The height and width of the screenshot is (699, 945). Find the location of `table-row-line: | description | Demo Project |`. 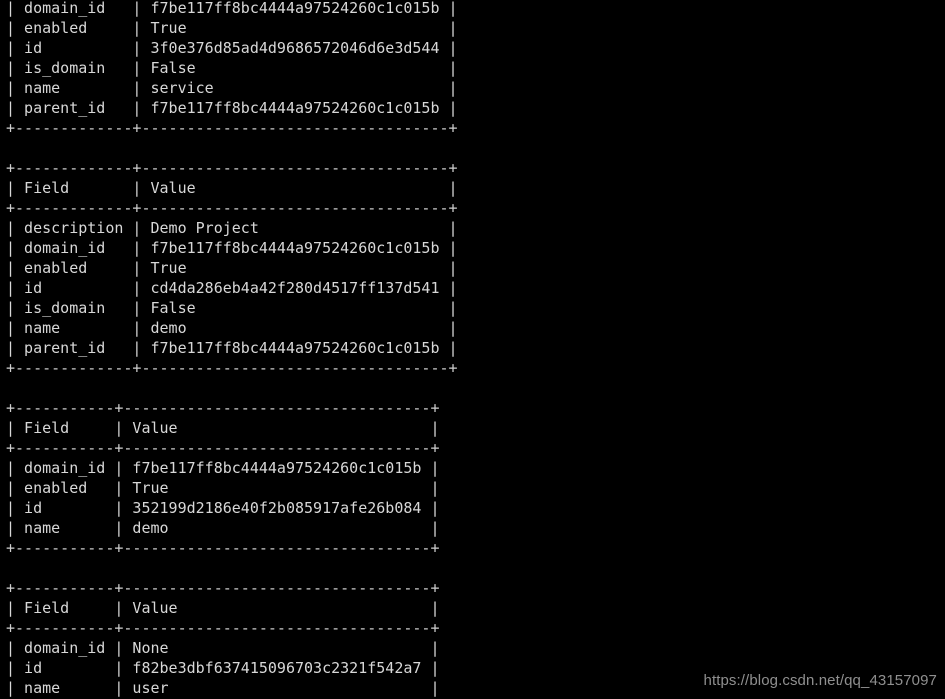

table-row-line: | description | Demo Project | is located at coordinates (232, 228).